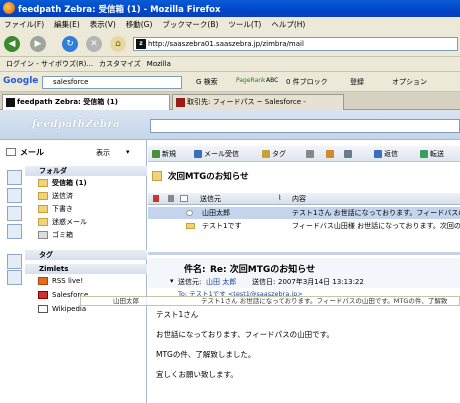 The image size is (460, 403). What do you see at coordinates (208, 177) in the screenshot?
I see `conversation-title: 次回MTGのお知らせ` at bounding box center [208, 177].